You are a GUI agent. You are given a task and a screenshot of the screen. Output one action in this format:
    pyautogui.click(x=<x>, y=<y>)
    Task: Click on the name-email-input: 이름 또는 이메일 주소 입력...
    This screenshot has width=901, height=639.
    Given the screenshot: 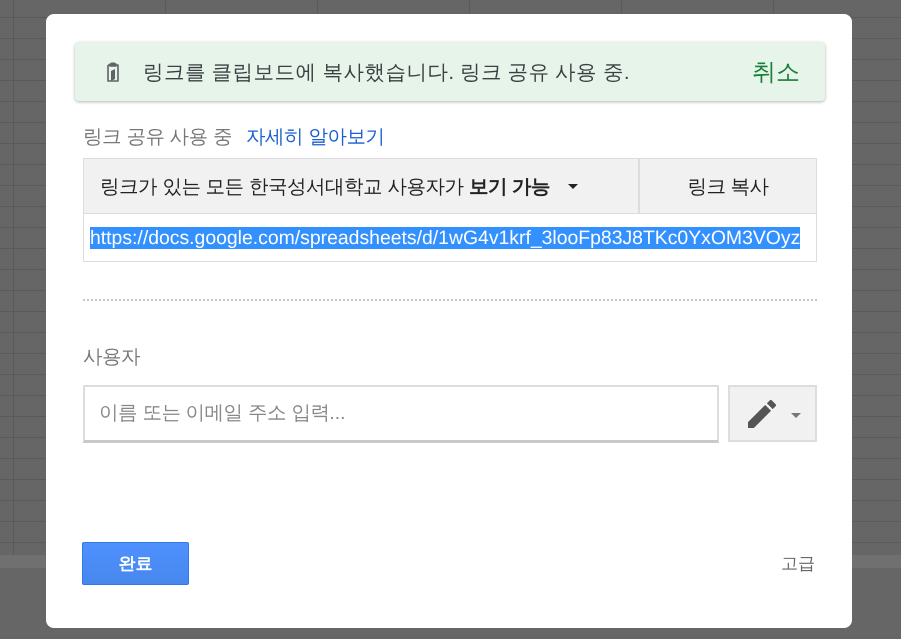 What is the action you would take?
    pyautogui.click(x=401, y=413)
    